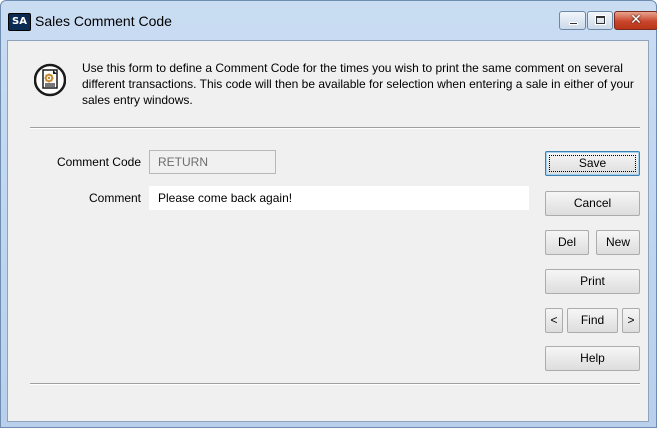 This screenshot has width=657, height=428. What do you see at coordinates (329, 17) in the screenshot?
I see `title-bar: SA Sales Comment Code ✕` at bounding box center [329, 17].